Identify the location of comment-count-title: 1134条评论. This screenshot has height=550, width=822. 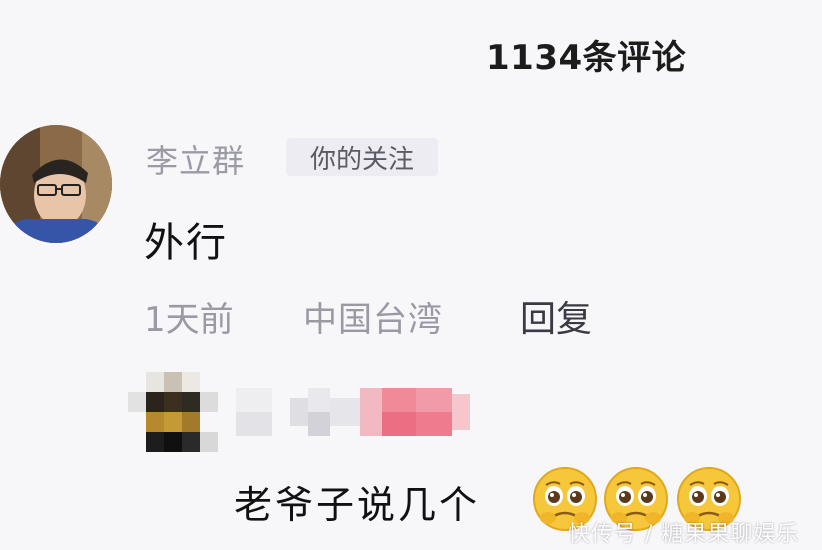
(586, 58).